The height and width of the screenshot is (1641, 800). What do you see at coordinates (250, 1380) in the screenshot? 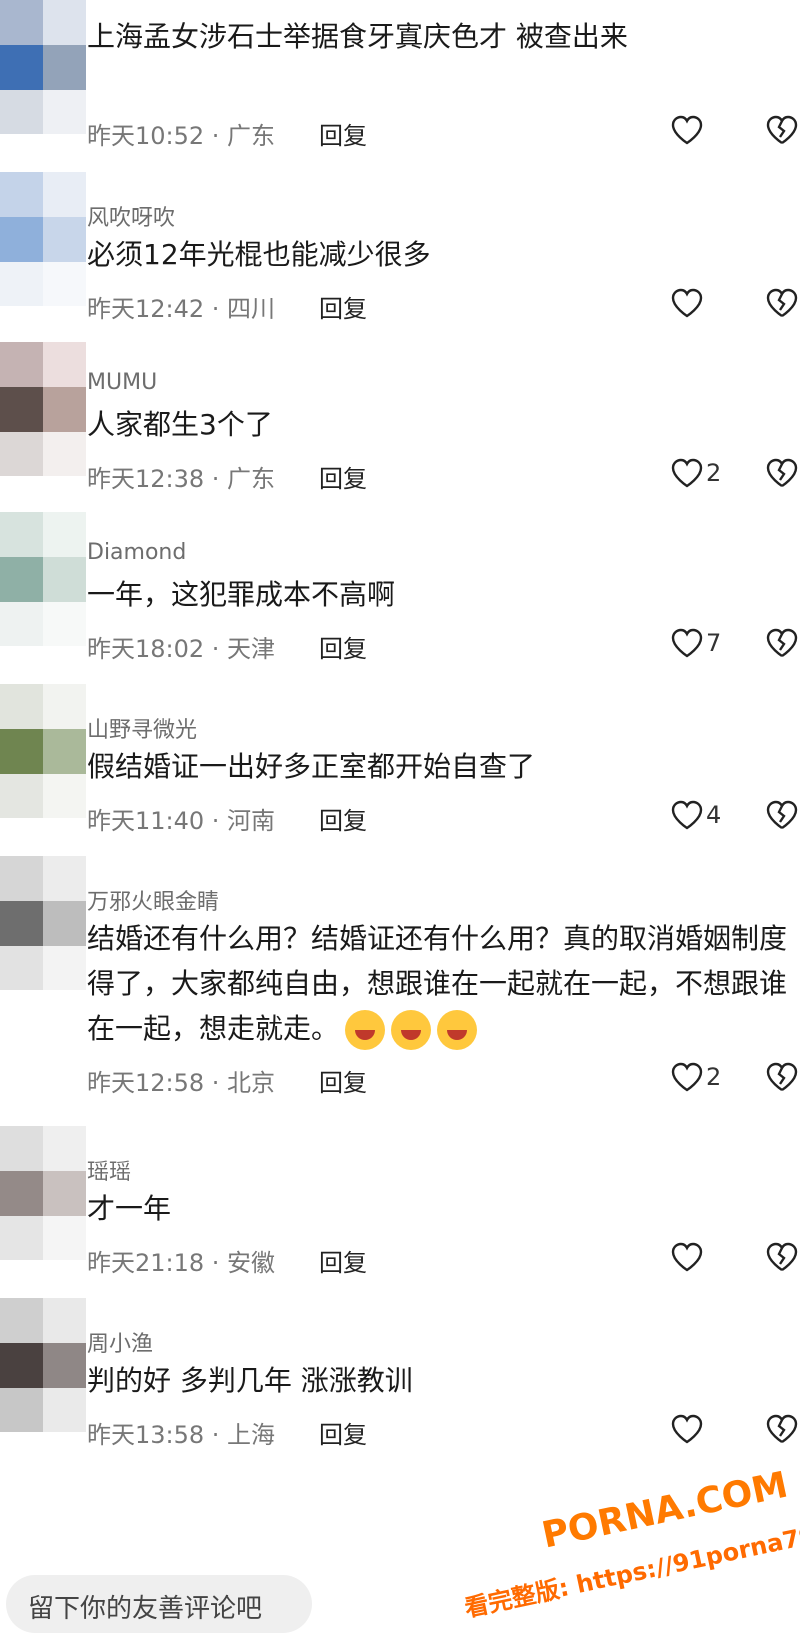
I see `comment-text-body: 判的好 多判几年 涨涨教训` at bounding box center [250, 1380].